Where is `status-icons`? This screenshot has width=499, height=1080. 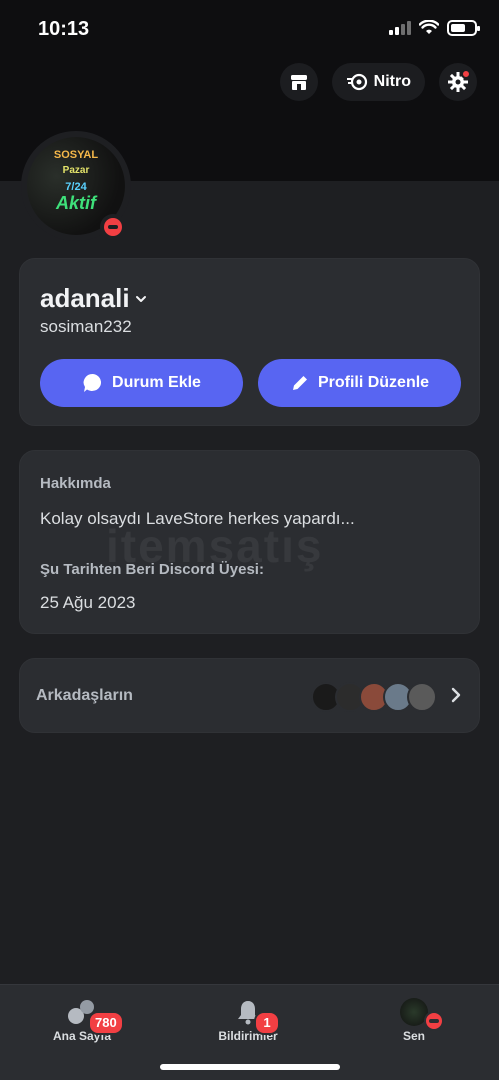
status-icons is located at coordinates (434, 28).